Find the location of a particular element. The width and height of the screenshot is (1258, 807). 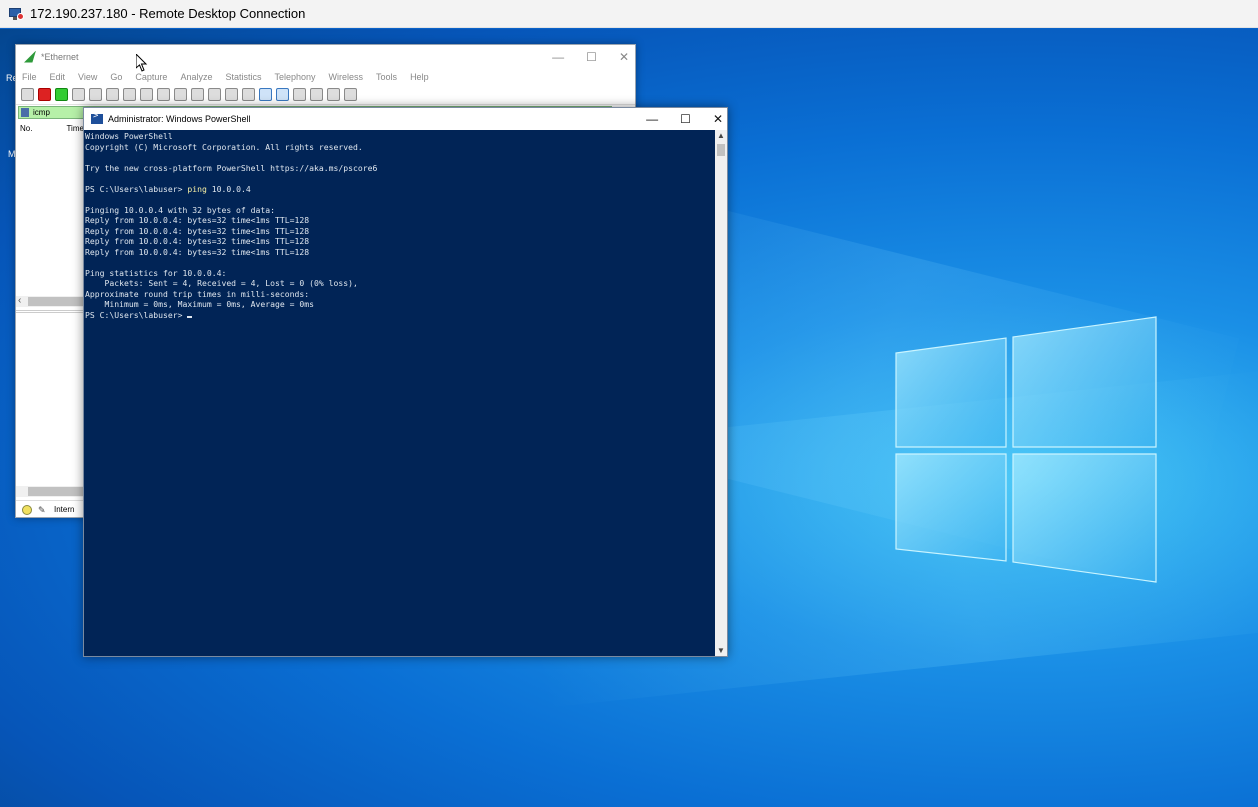

mouse-pointer-icon is located at coordinates (142, 63).